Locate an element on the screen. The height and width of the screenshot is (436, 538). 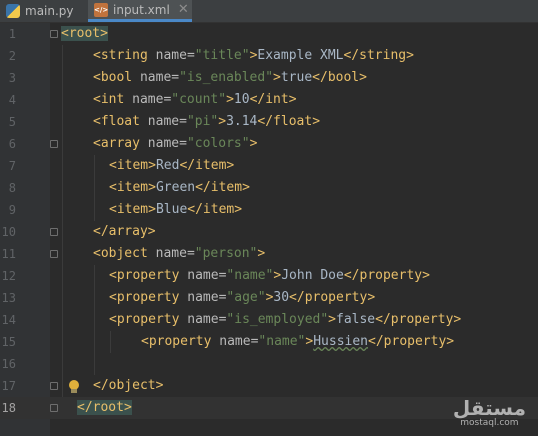
code-text: <int name="count">10</int> is located at coordinates (195, 100).